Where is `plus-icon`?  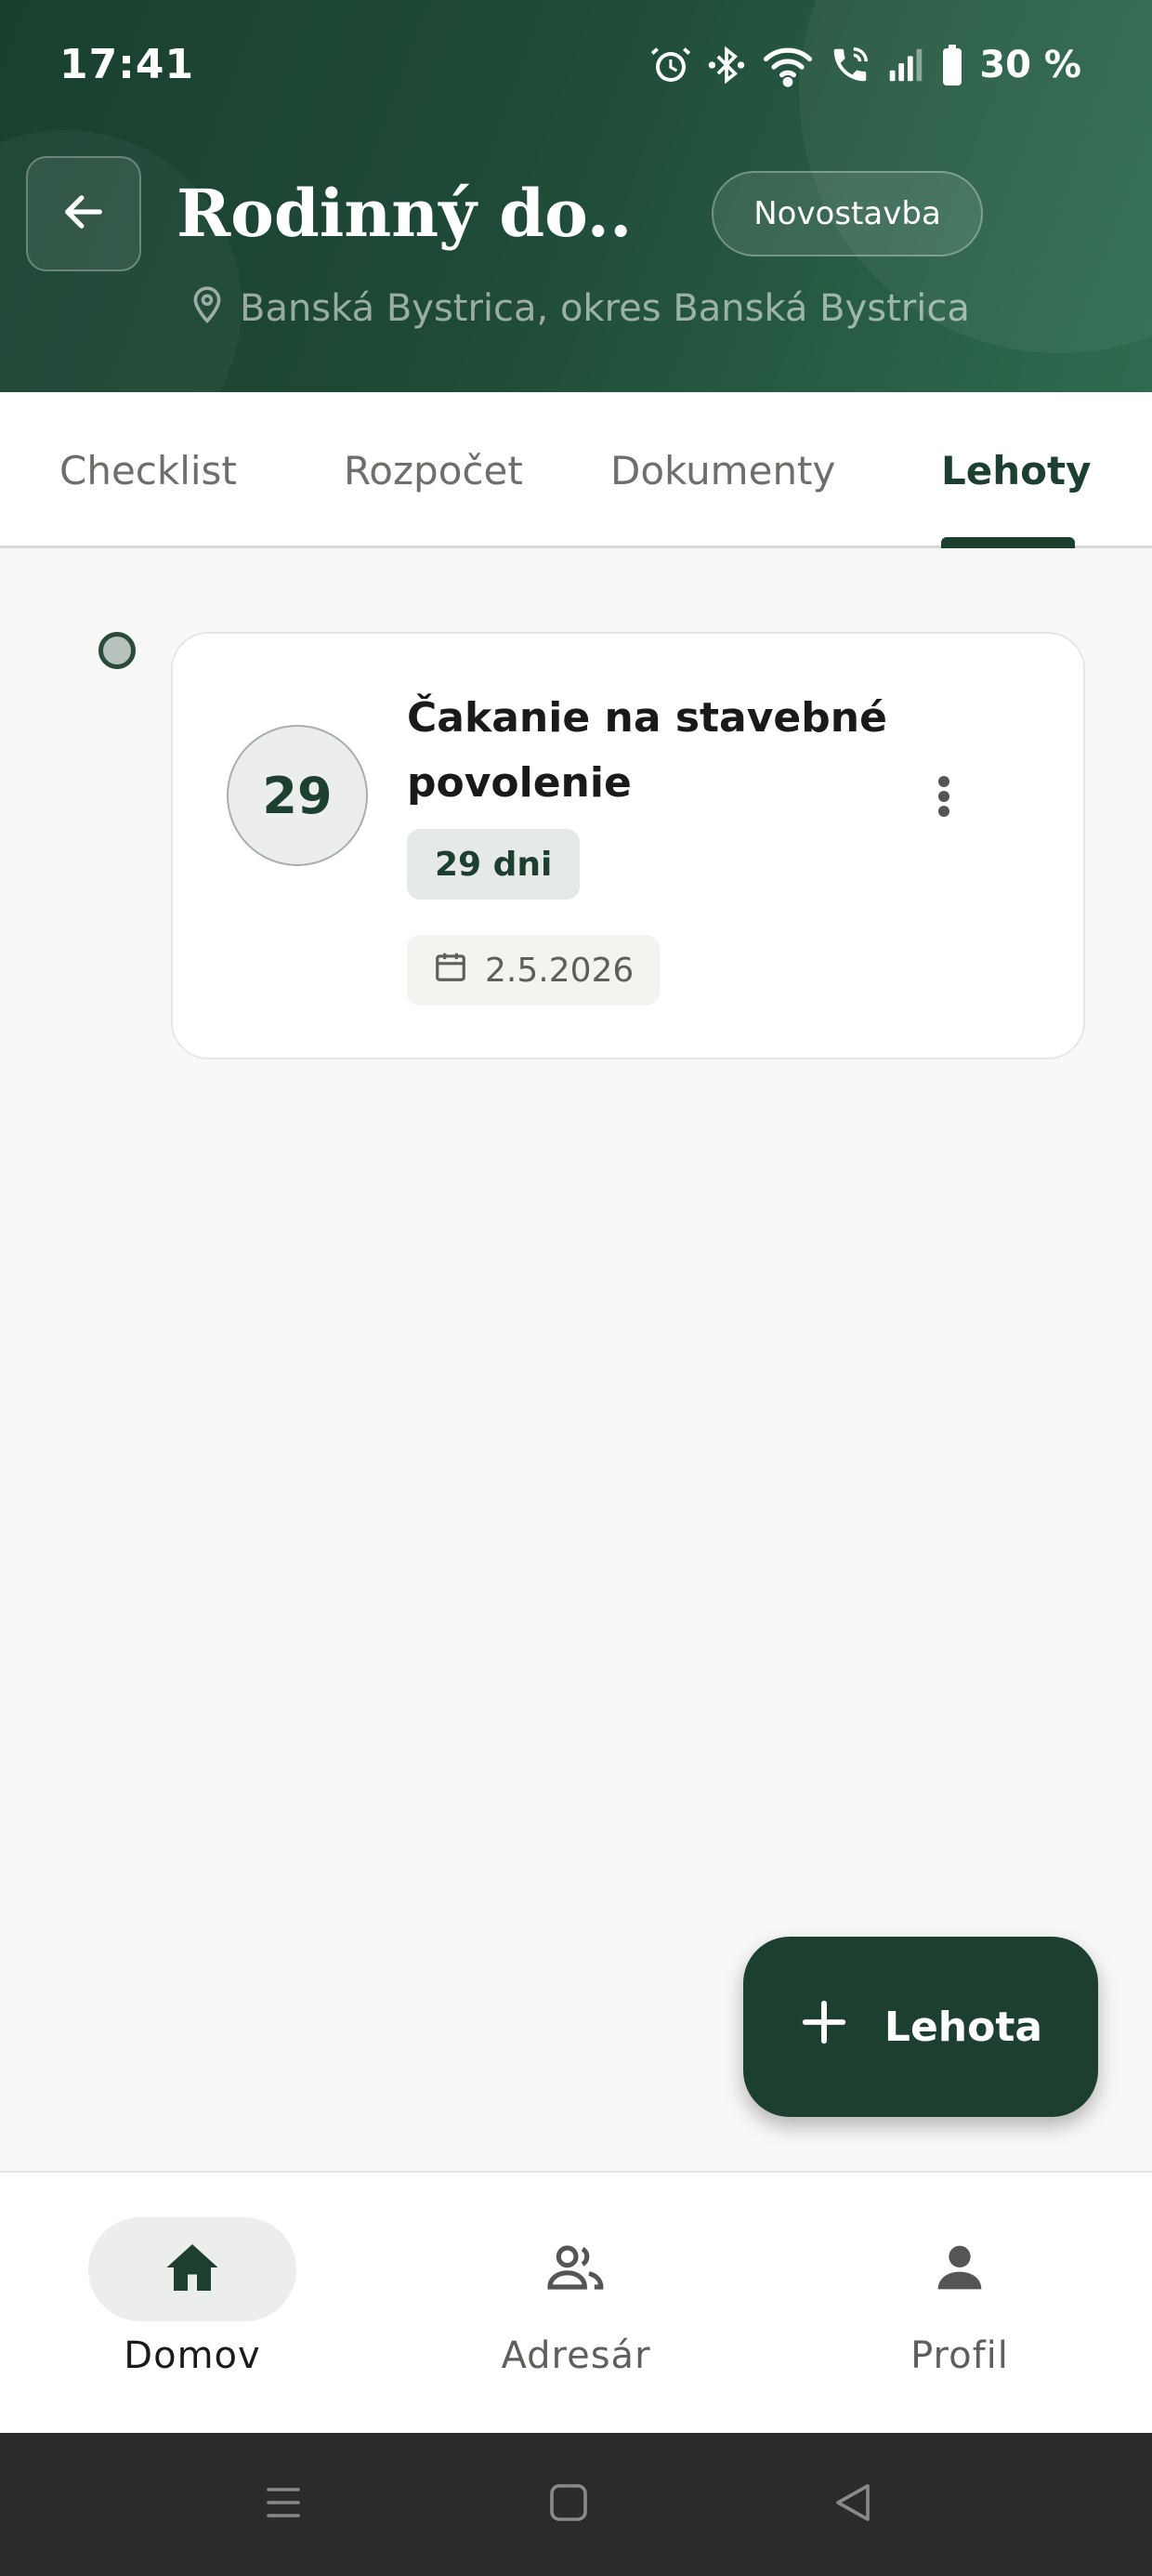 plus-icon is located at coordinates (824, 2027).